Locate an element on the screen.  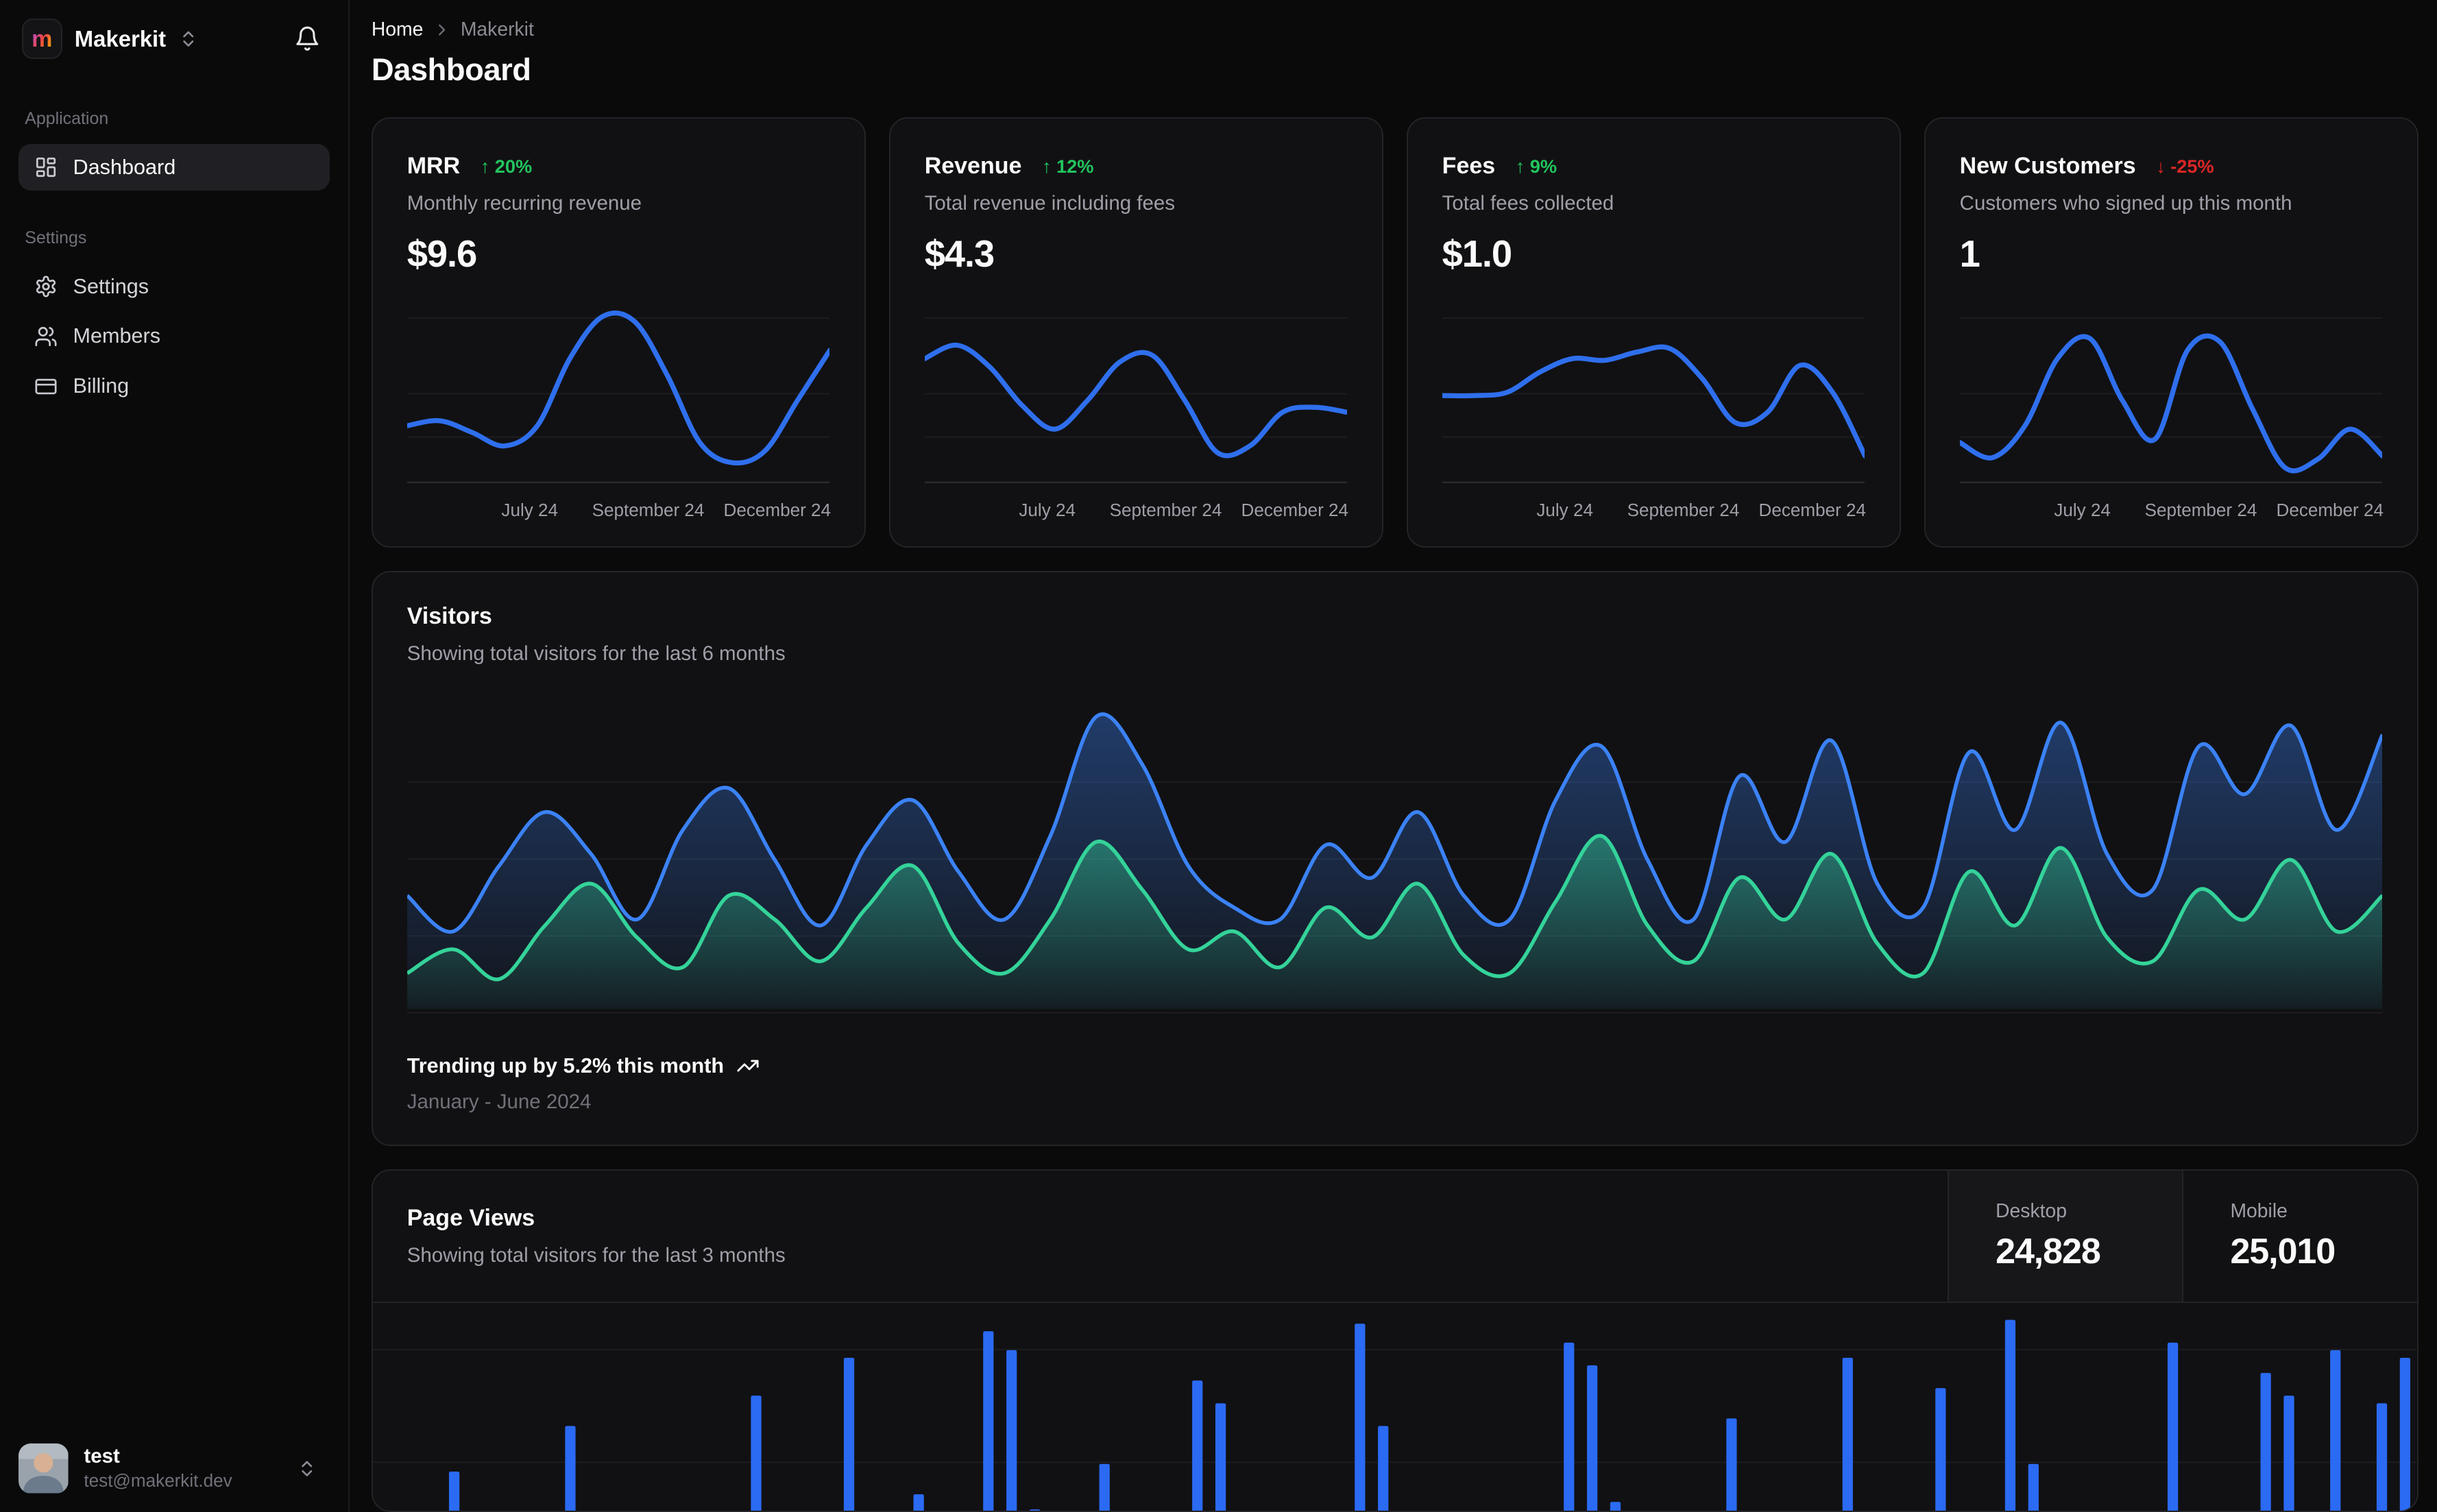
stat-title: Revenue is located at coordinates (973, 166).